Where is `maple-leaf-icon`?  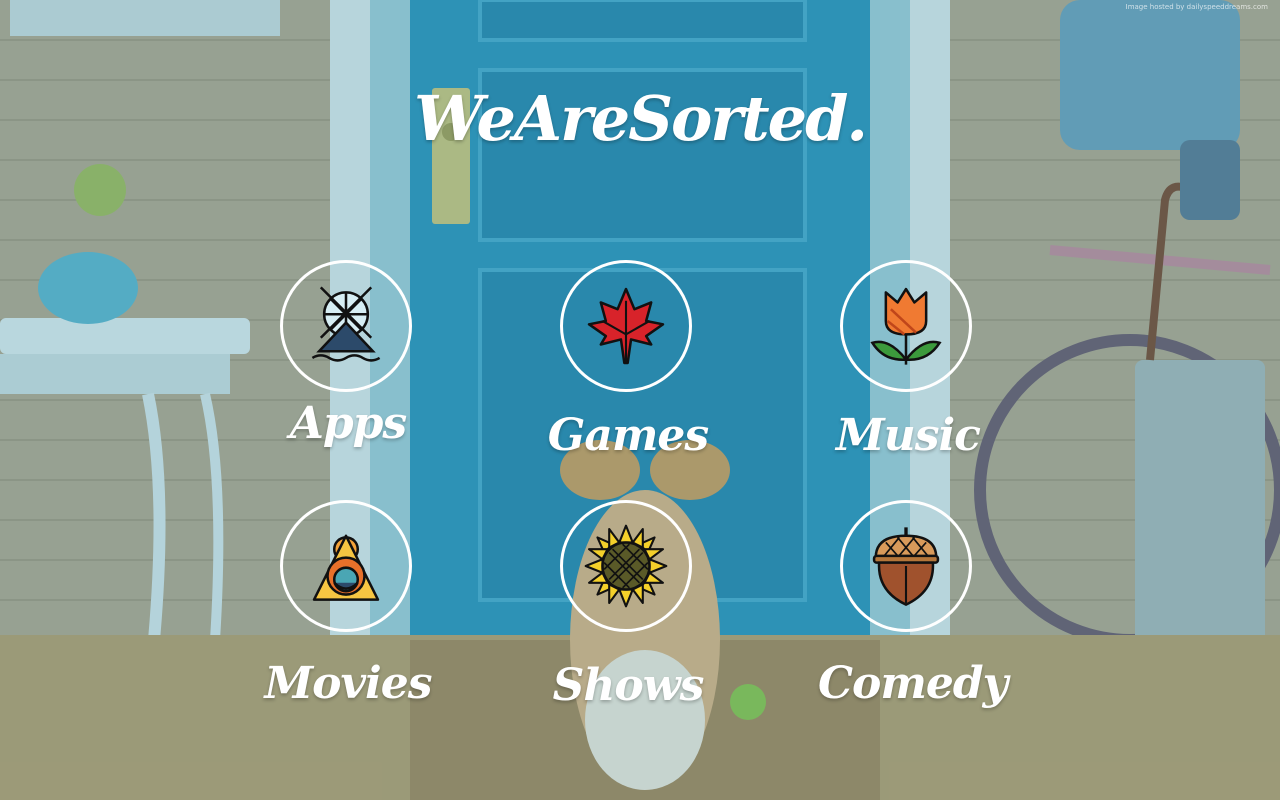
maple-leaf-icon is located at coordinates (626, 326).